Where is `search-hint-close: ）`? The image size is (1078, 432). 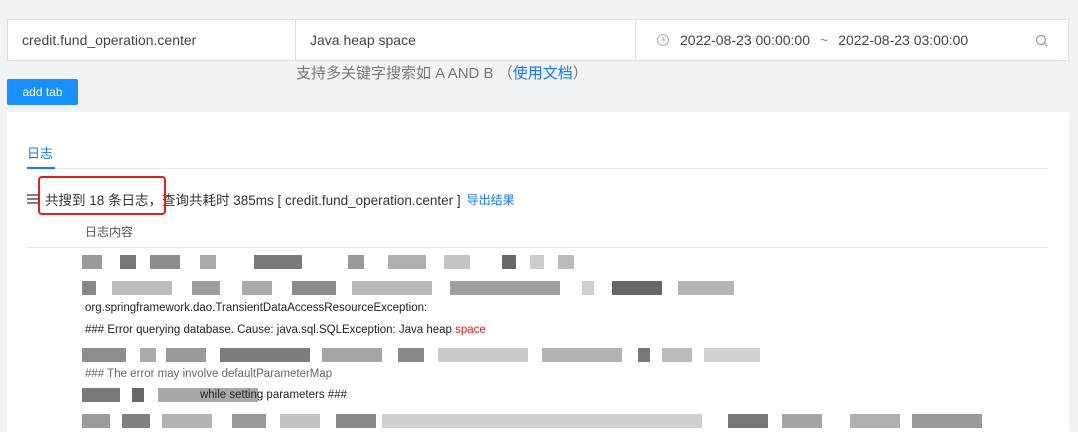
search-hint-close: ） is located at coordinates (580, 73).